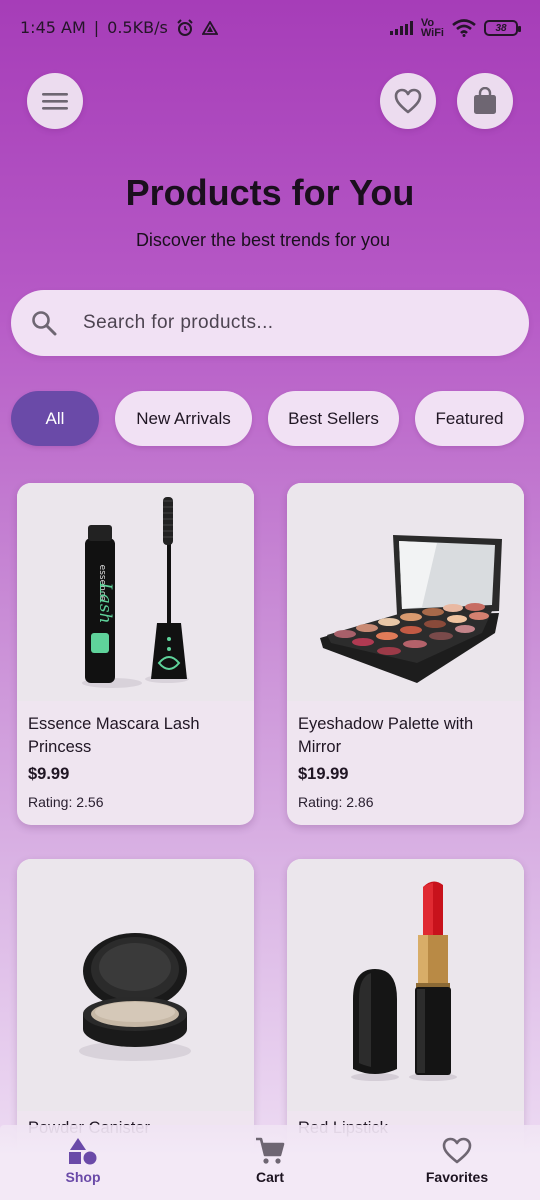 This screenshot has width=540, height=1200. Describe the element at coordinates (49, 774) in the screenshot. I see `product-price: $9.99` at that location.